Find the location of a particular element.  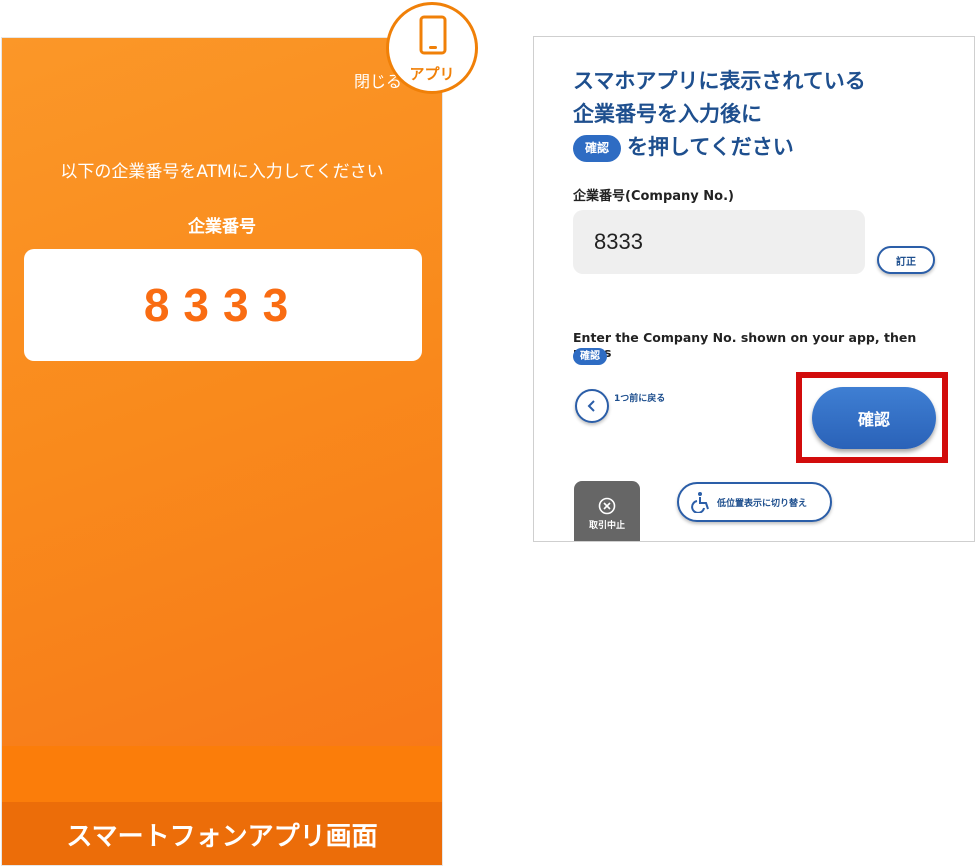

title-line-3-text: を押してください is located at coordinates (710, 147).